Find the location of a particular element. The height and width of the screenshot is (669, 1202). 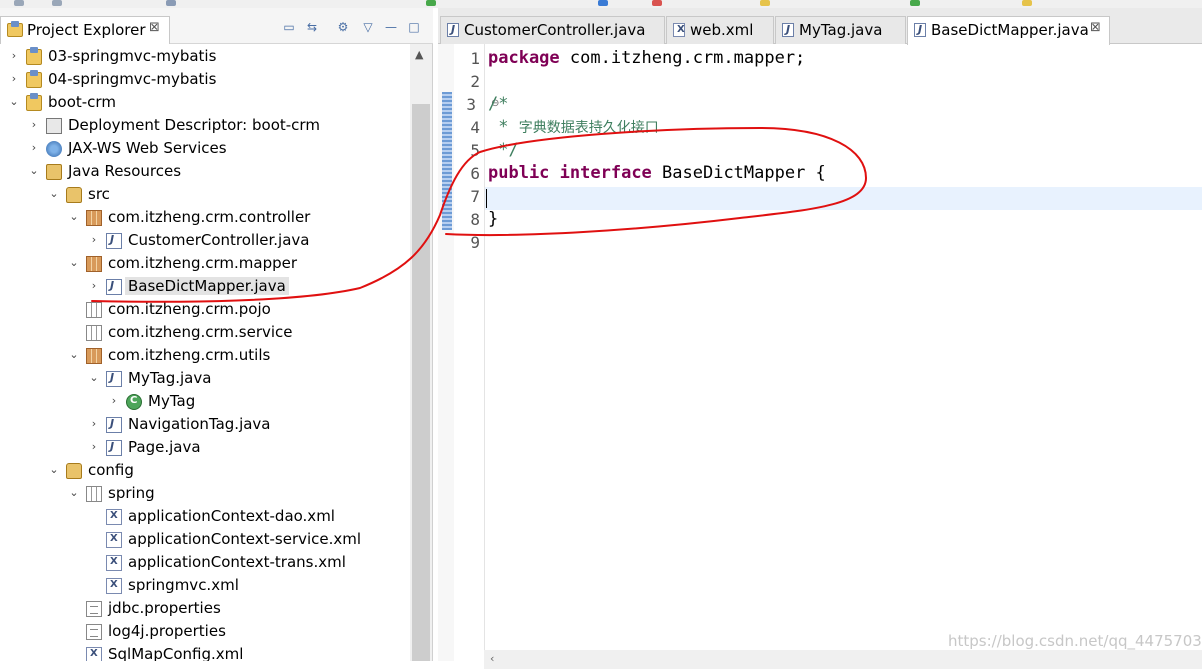

tree-item-label: MyTag.java is located at coordinates (170, 378).